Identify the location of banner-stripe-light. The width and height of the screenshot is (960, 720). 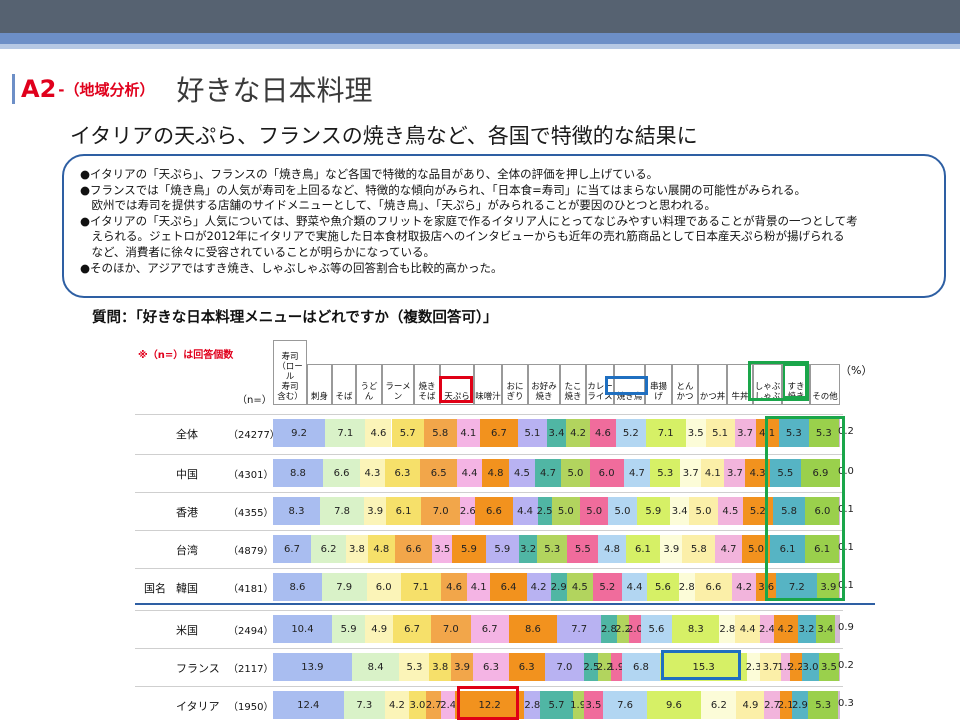
(480, 46).